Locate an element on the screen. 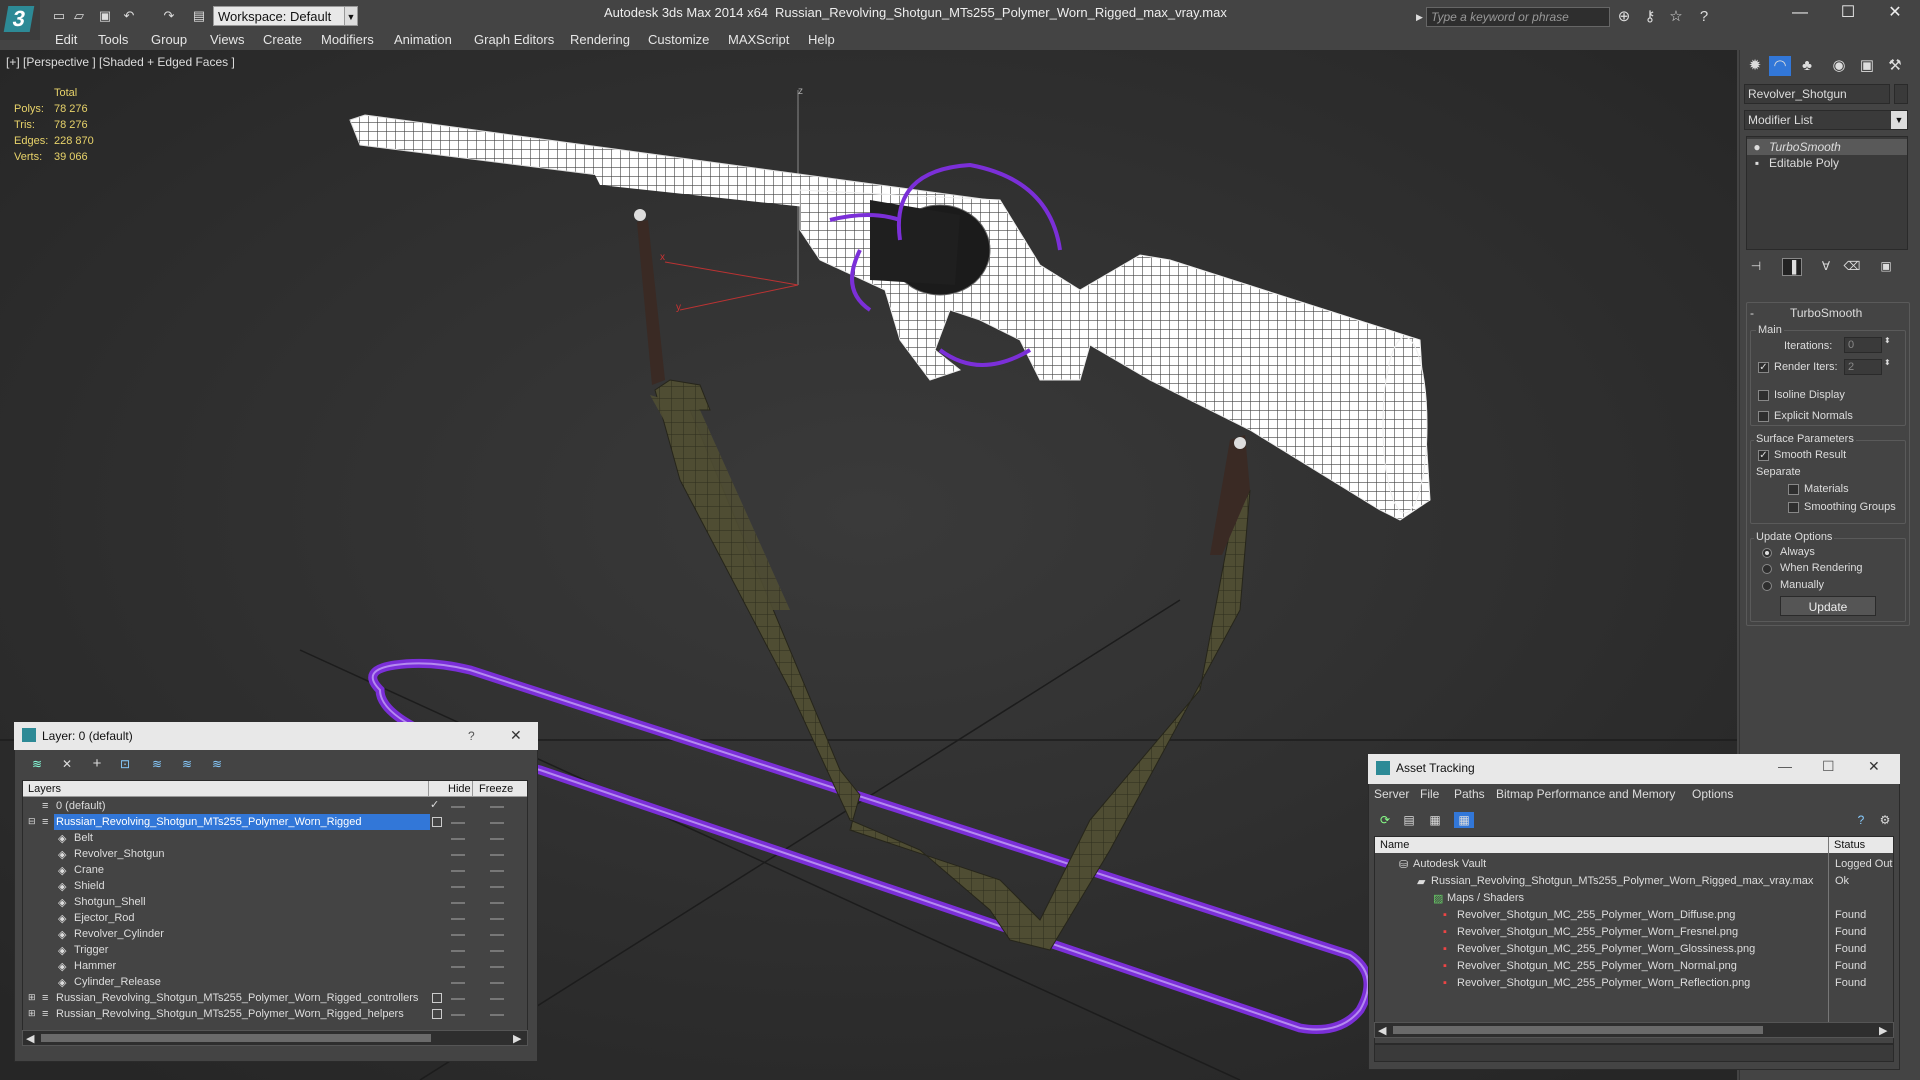 The image size is (1920, 1080). undo-icon: ↶ is located at coordinates (129, 16).